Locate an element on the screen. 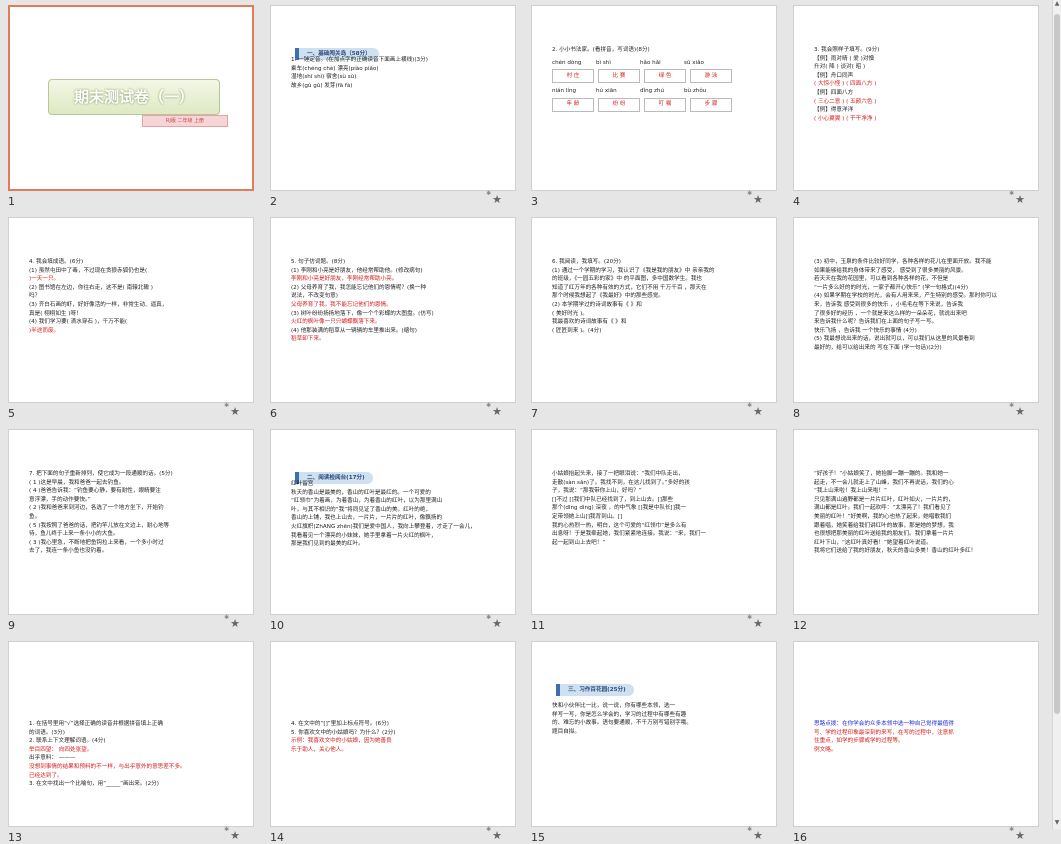 The width and height of the screenshot is (1061, 844). slide-text-line: 来告诉我什么呢？告诉我们在上面的句子写一写。 is located at coordinates (876, 322).